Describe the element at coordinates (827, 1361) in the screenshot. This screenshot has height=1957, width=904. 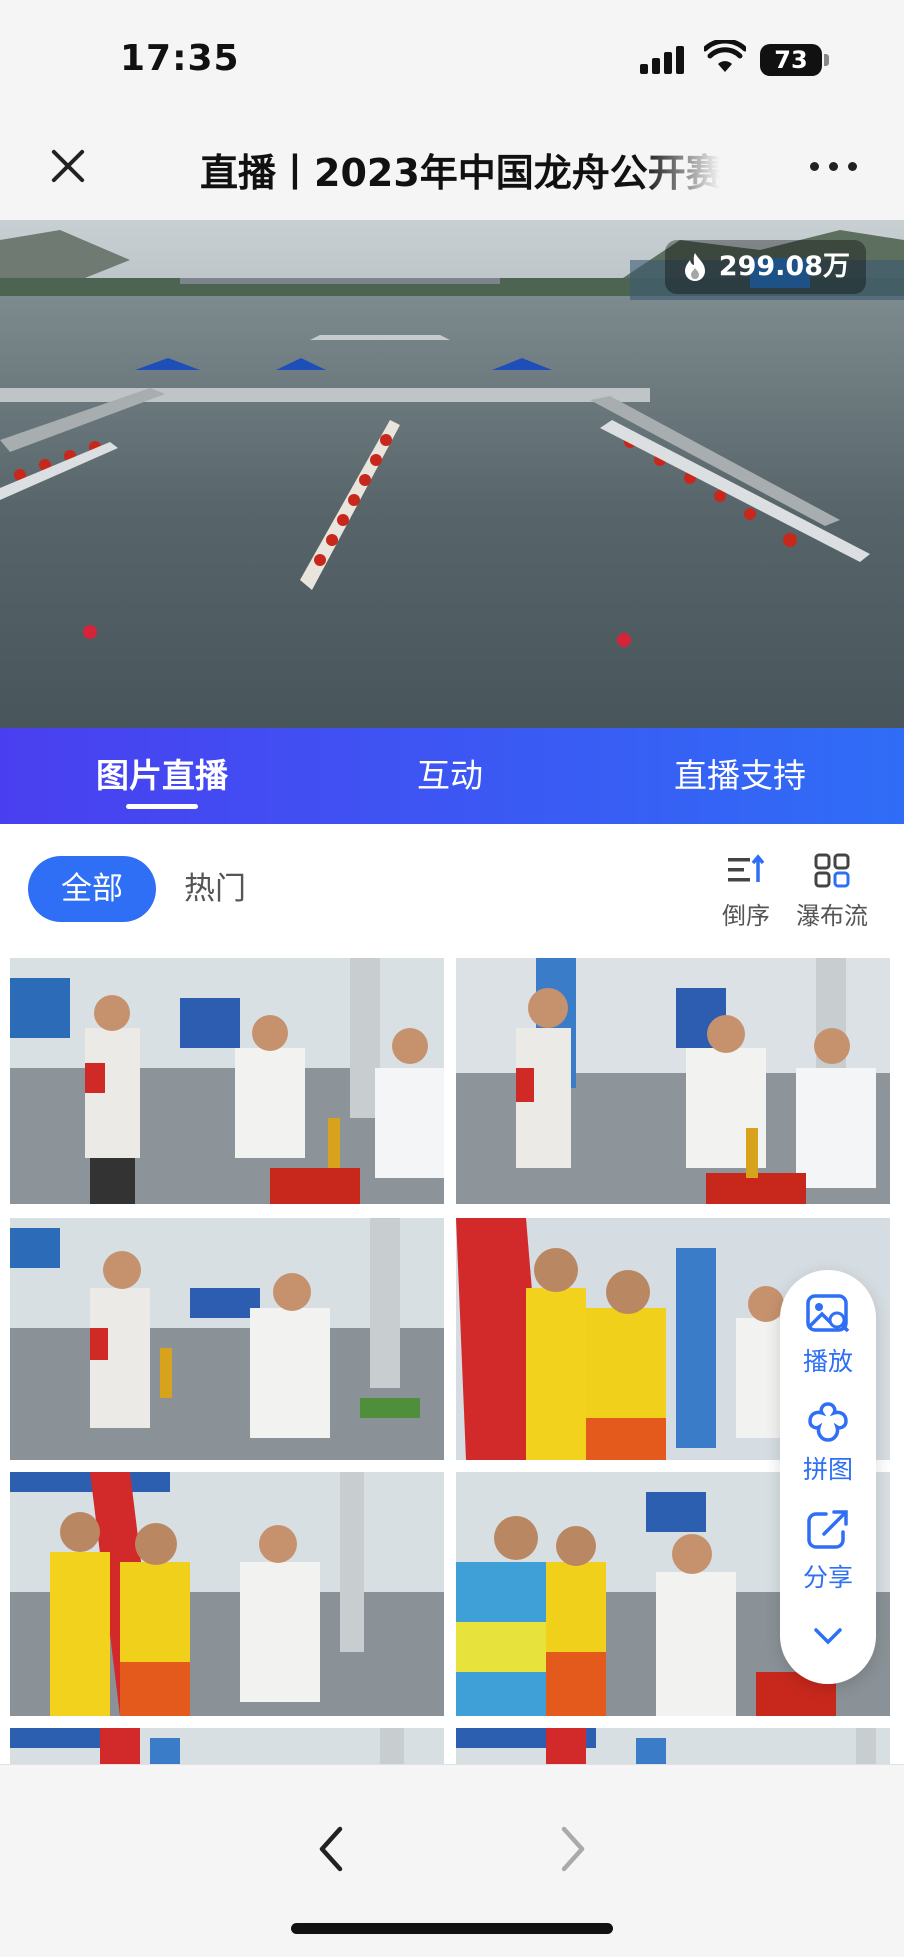
I see `play-slideshow-label: 播放` at that location.